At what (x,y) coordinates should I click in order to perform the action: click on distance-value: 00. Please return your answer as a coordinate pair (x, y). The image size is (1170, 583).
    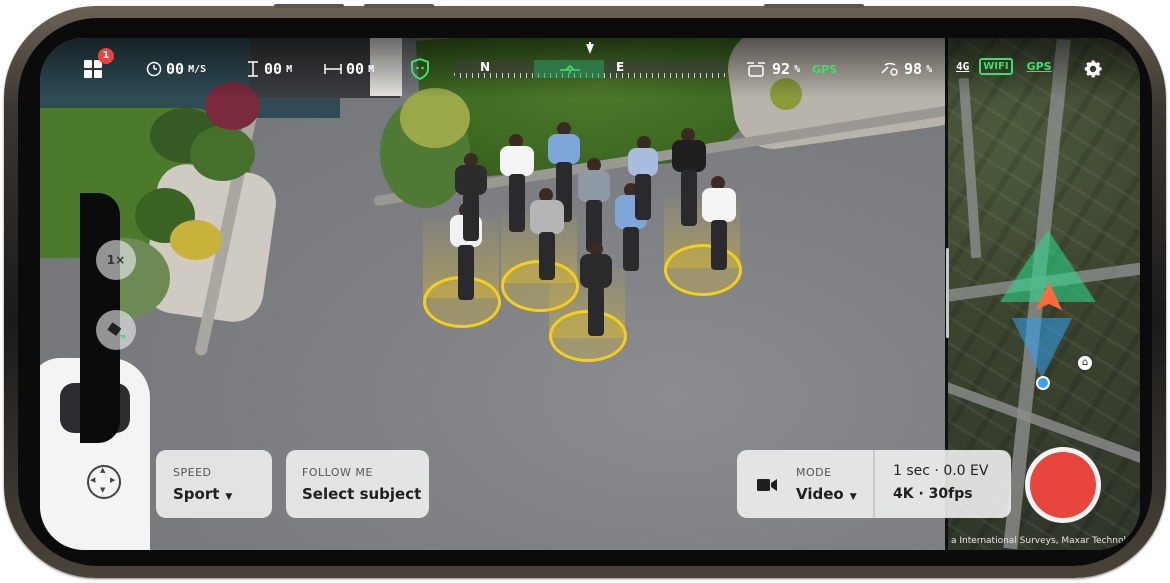
    Looking at the image, I should click on (355, 69).